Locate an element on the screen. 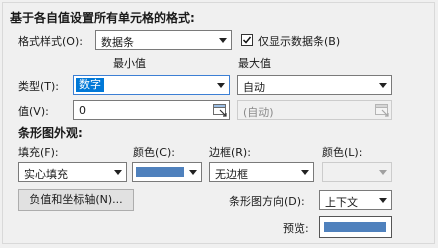  max-value-text: (自动) is located at coordinates (258, 112).